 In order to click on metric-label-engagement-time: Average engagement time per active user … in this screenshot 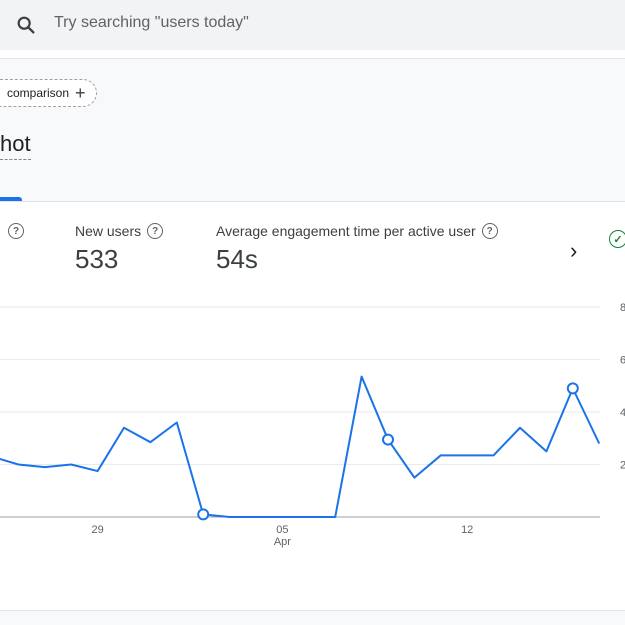, I will do `click(357, 231)`.